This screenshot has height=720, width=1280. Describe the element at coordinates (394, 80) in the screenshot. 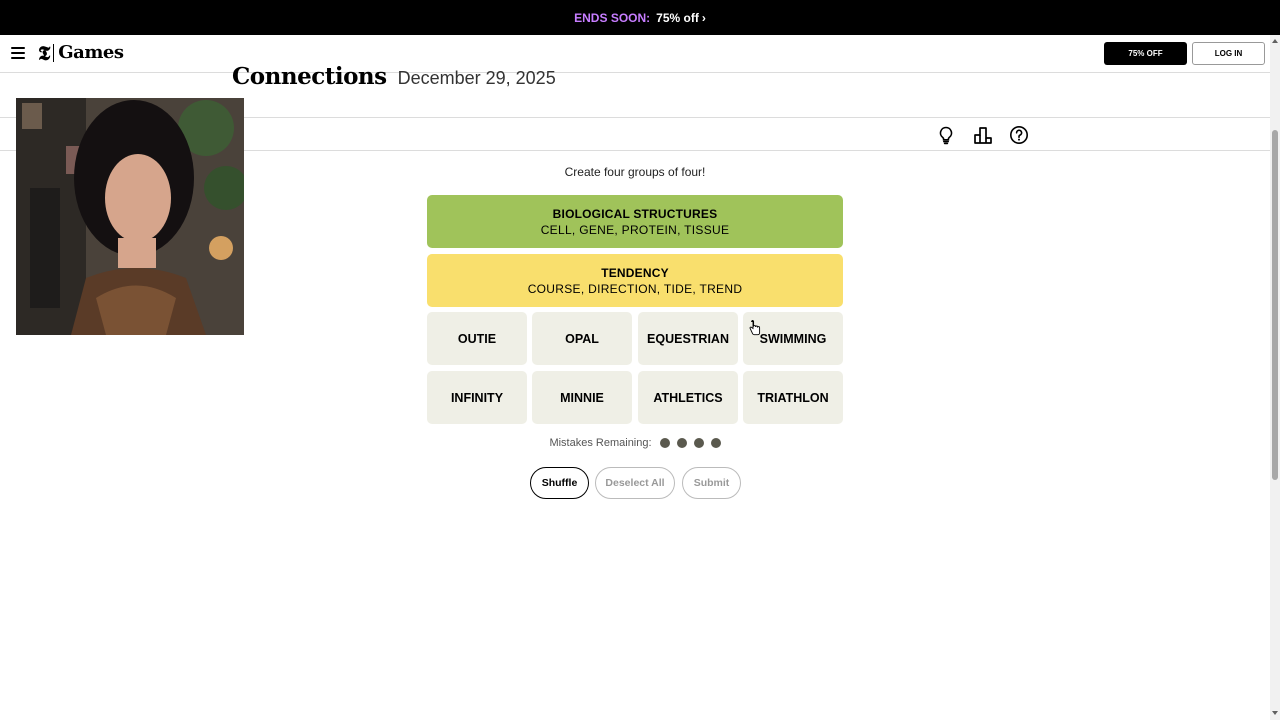

I see `game-header: Connections December 29, 2025` at that location.